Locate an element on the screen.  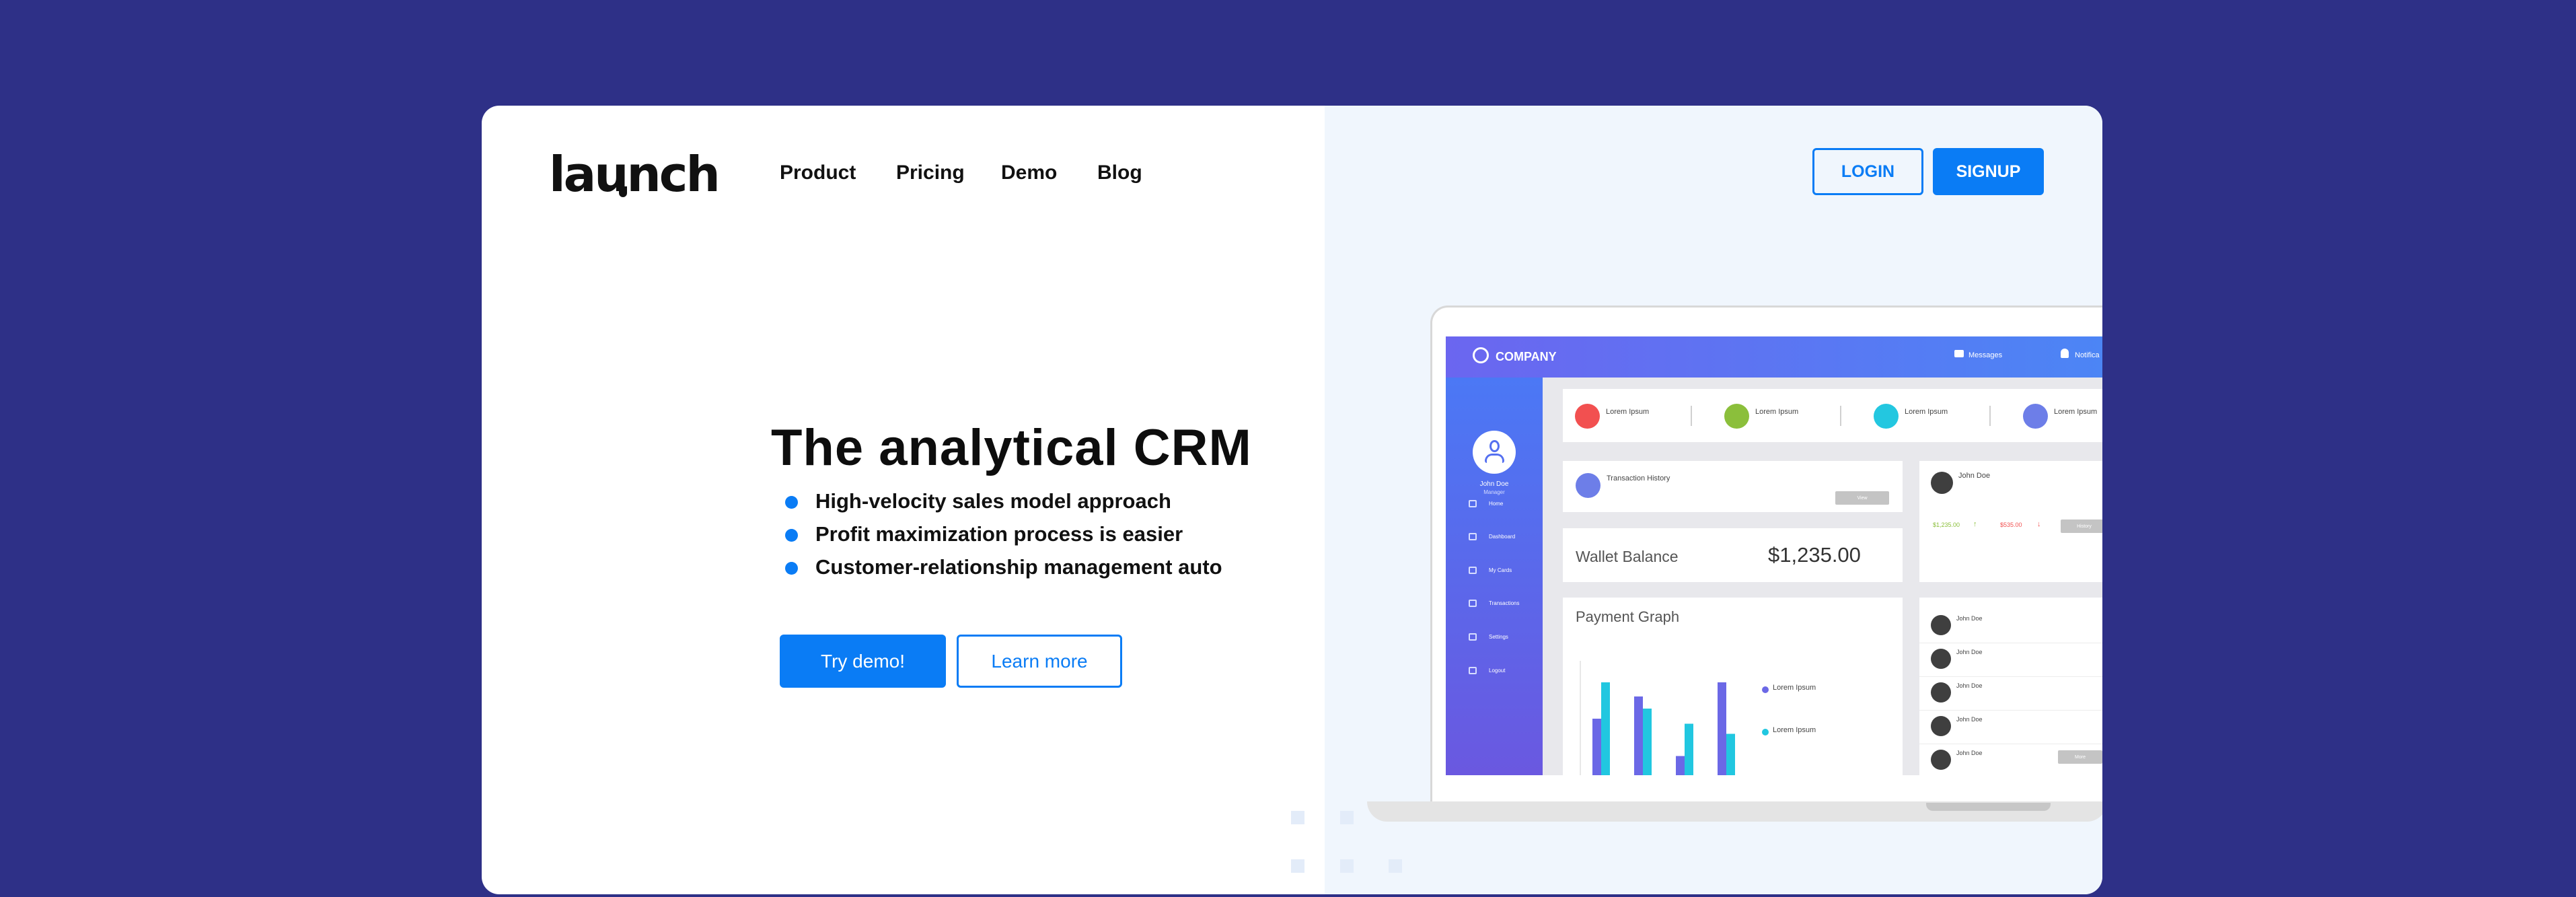
transaction-avatar is located at coordinates (1588, 485).